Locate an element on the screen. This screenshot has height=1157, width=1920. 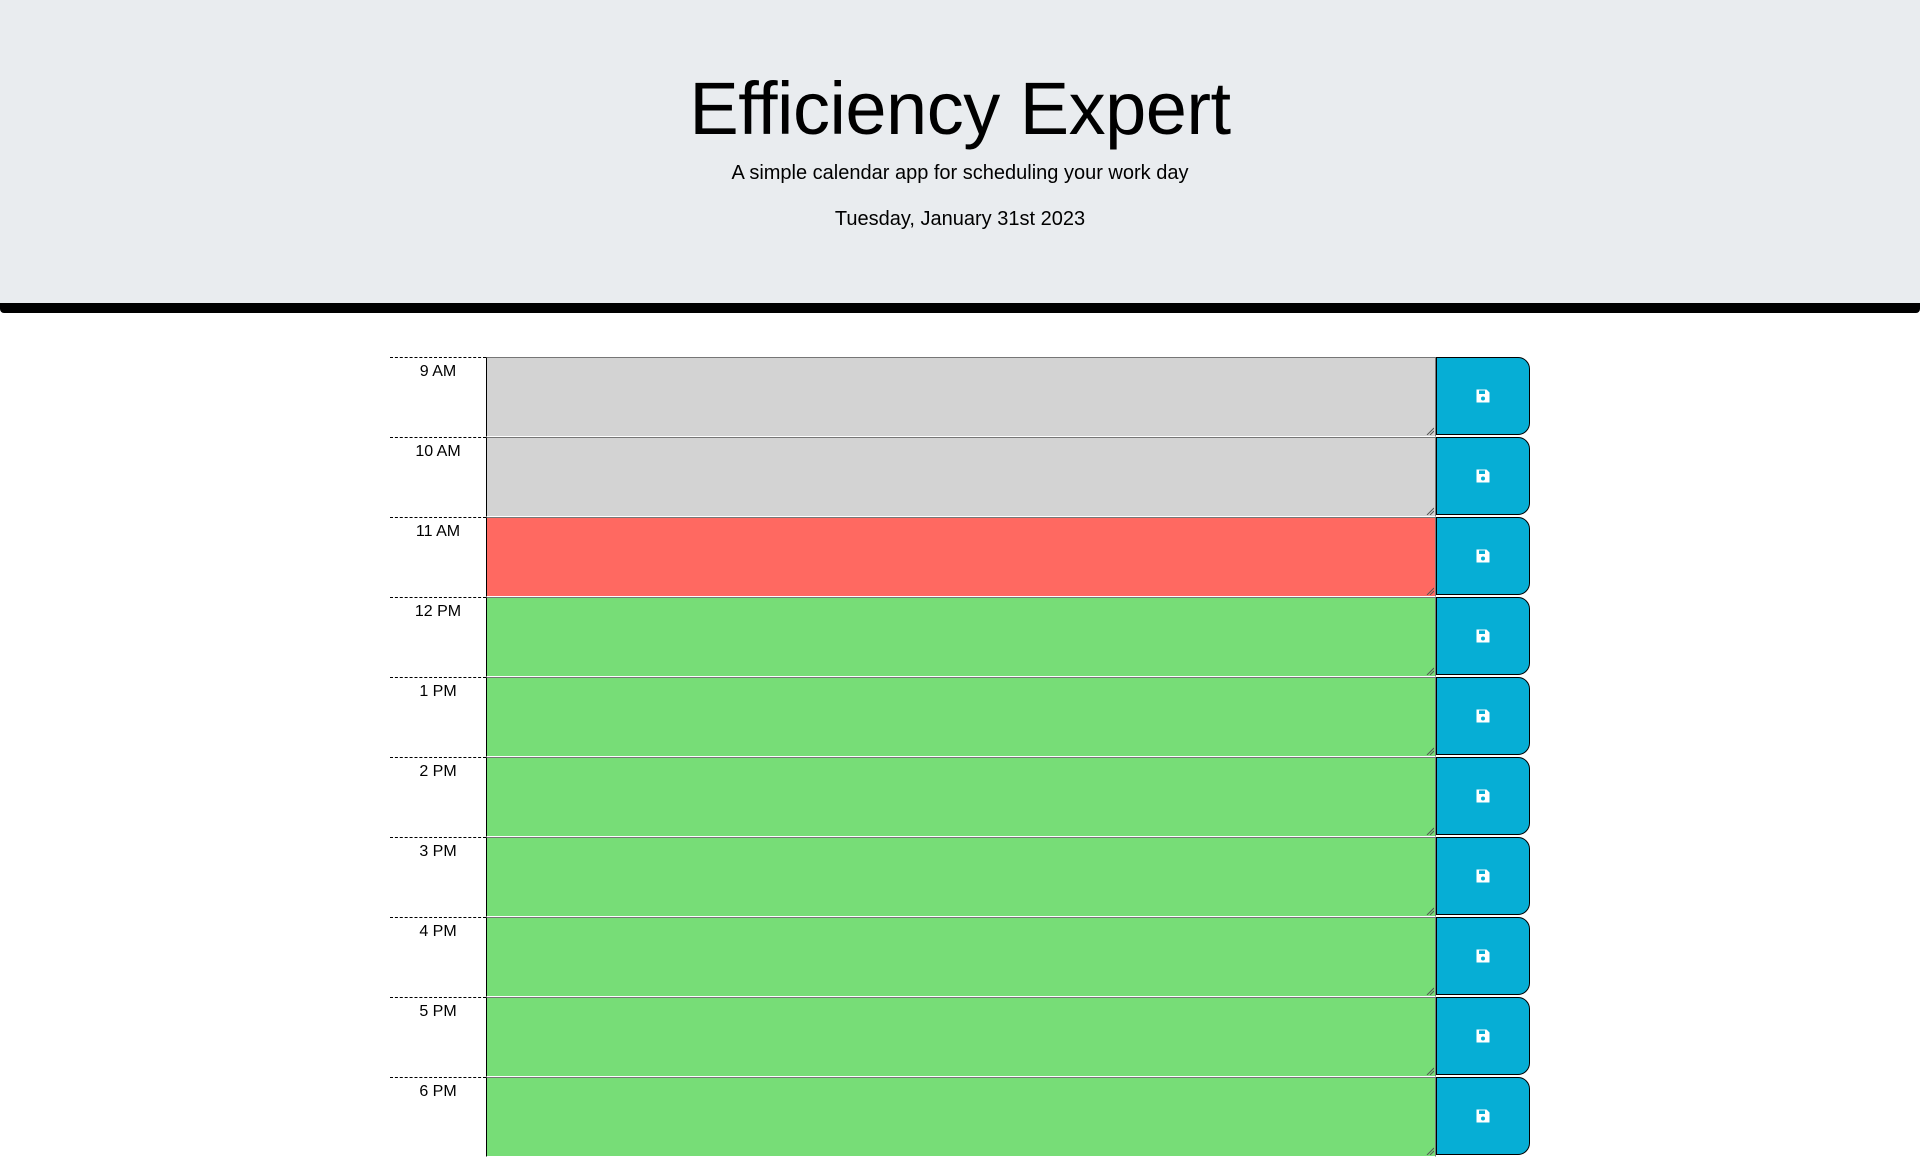
hour-label: 9 AM is located at coordinates (438, 397).